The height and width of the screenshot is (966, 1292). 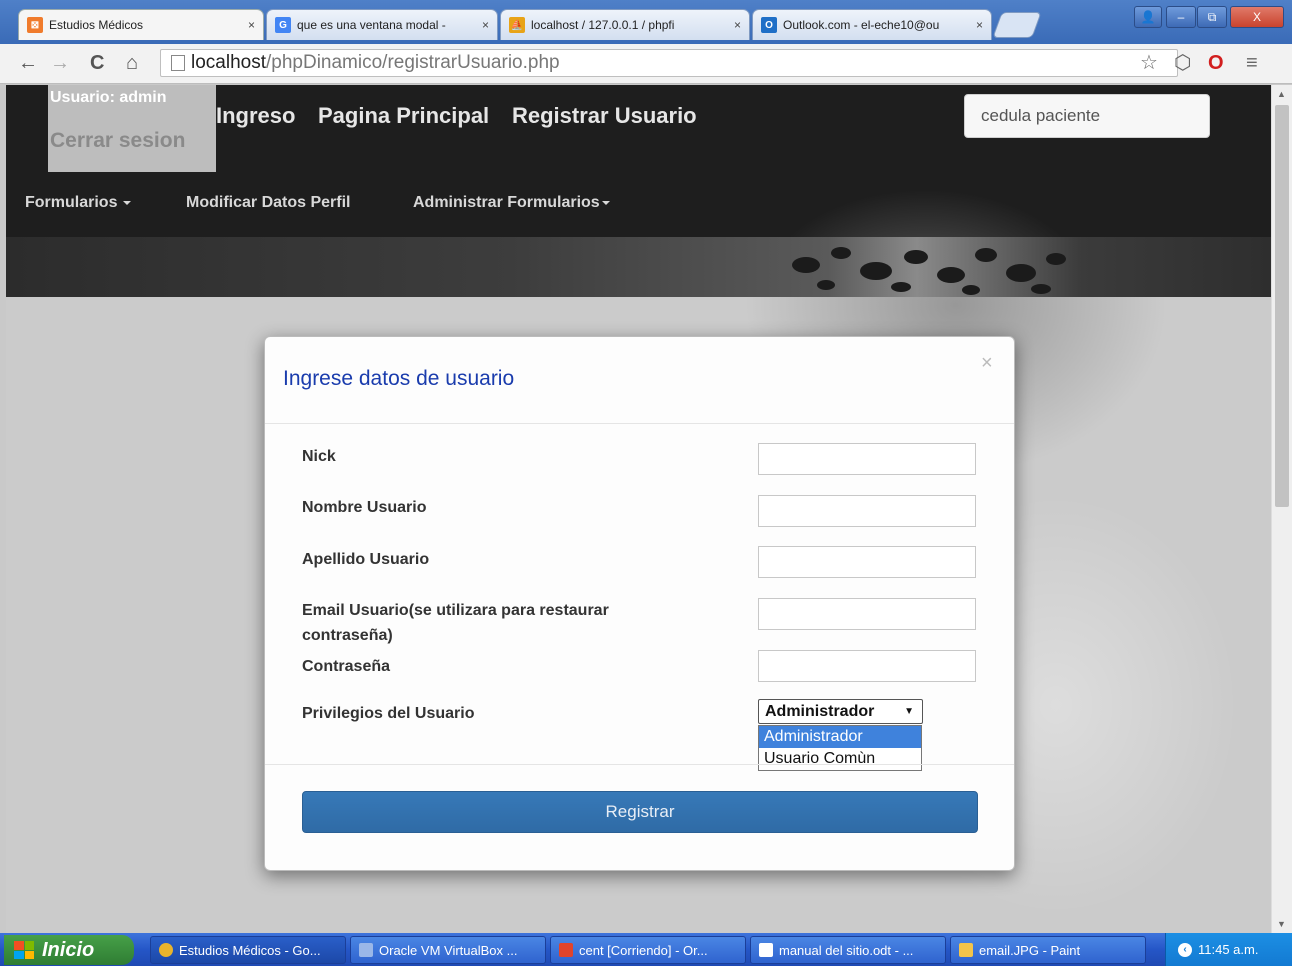 I want to click on nombre-usuario-input, so click(x=867, y=511).